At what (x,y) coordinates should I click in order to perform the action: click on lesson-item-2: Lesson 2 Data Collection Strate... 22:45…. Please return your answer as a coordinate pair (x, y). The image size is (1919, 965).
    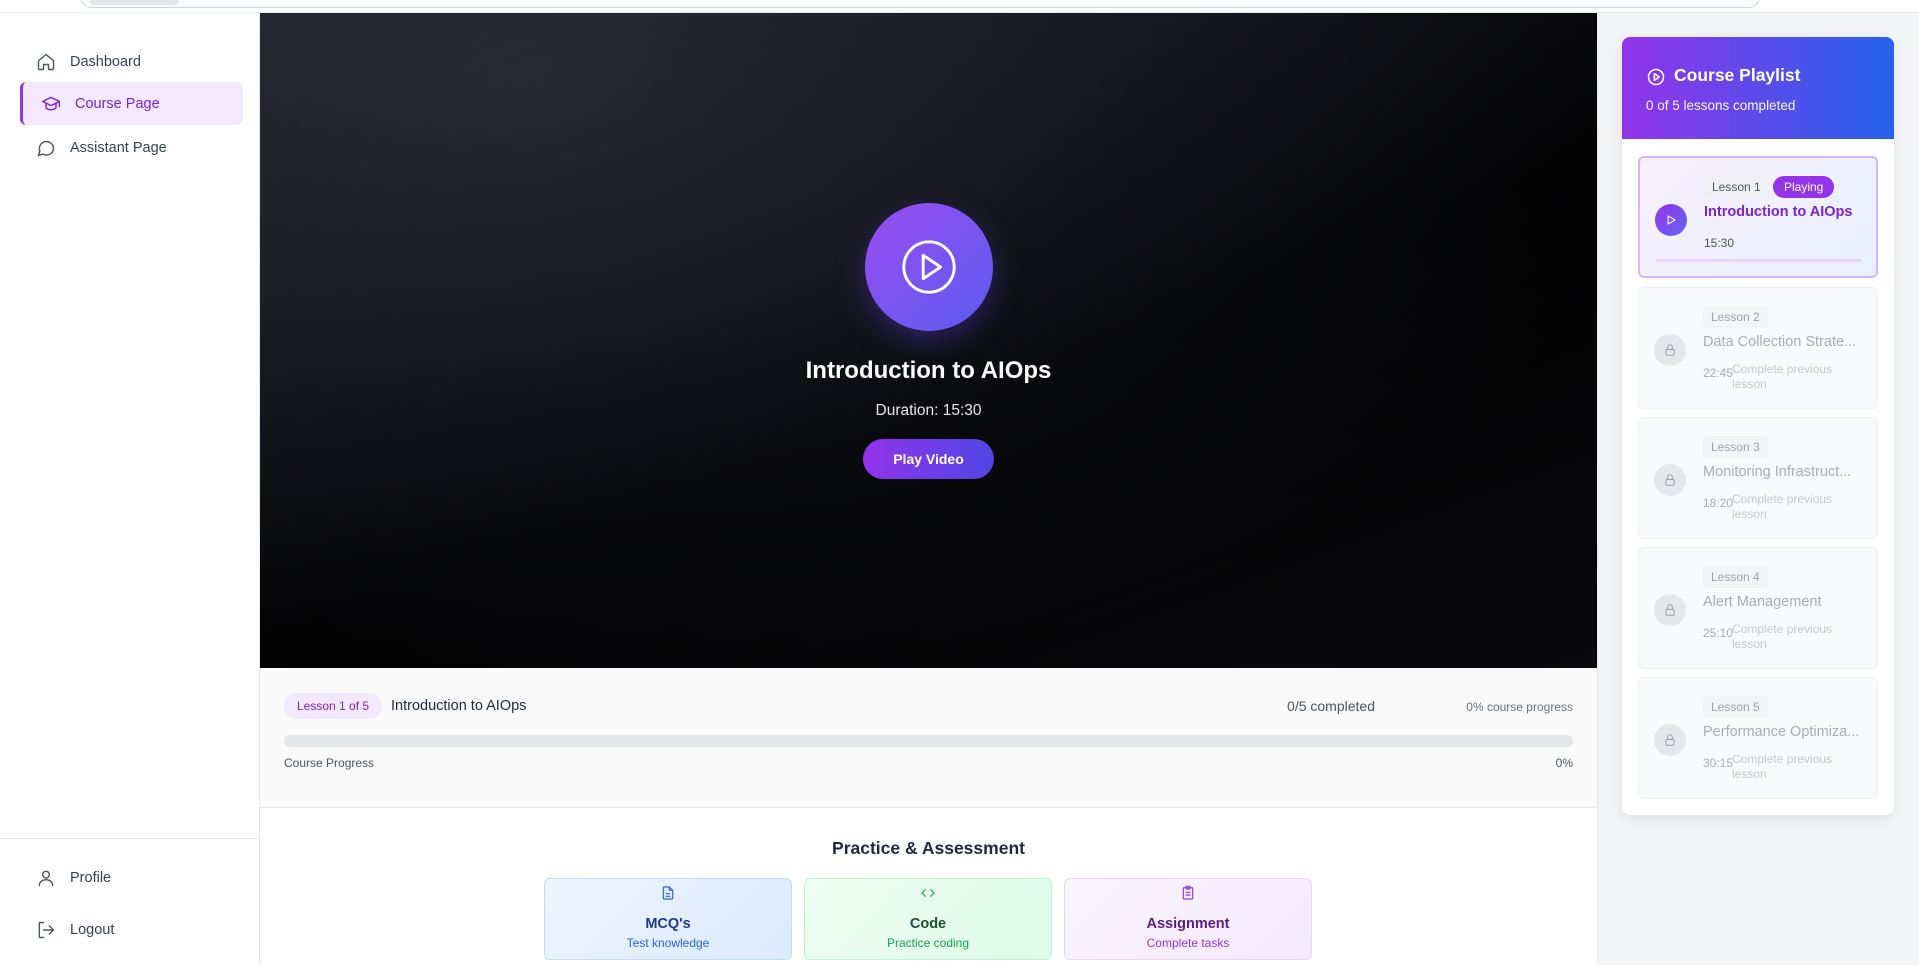
    Looking at the image, I should click on (1758, 348).